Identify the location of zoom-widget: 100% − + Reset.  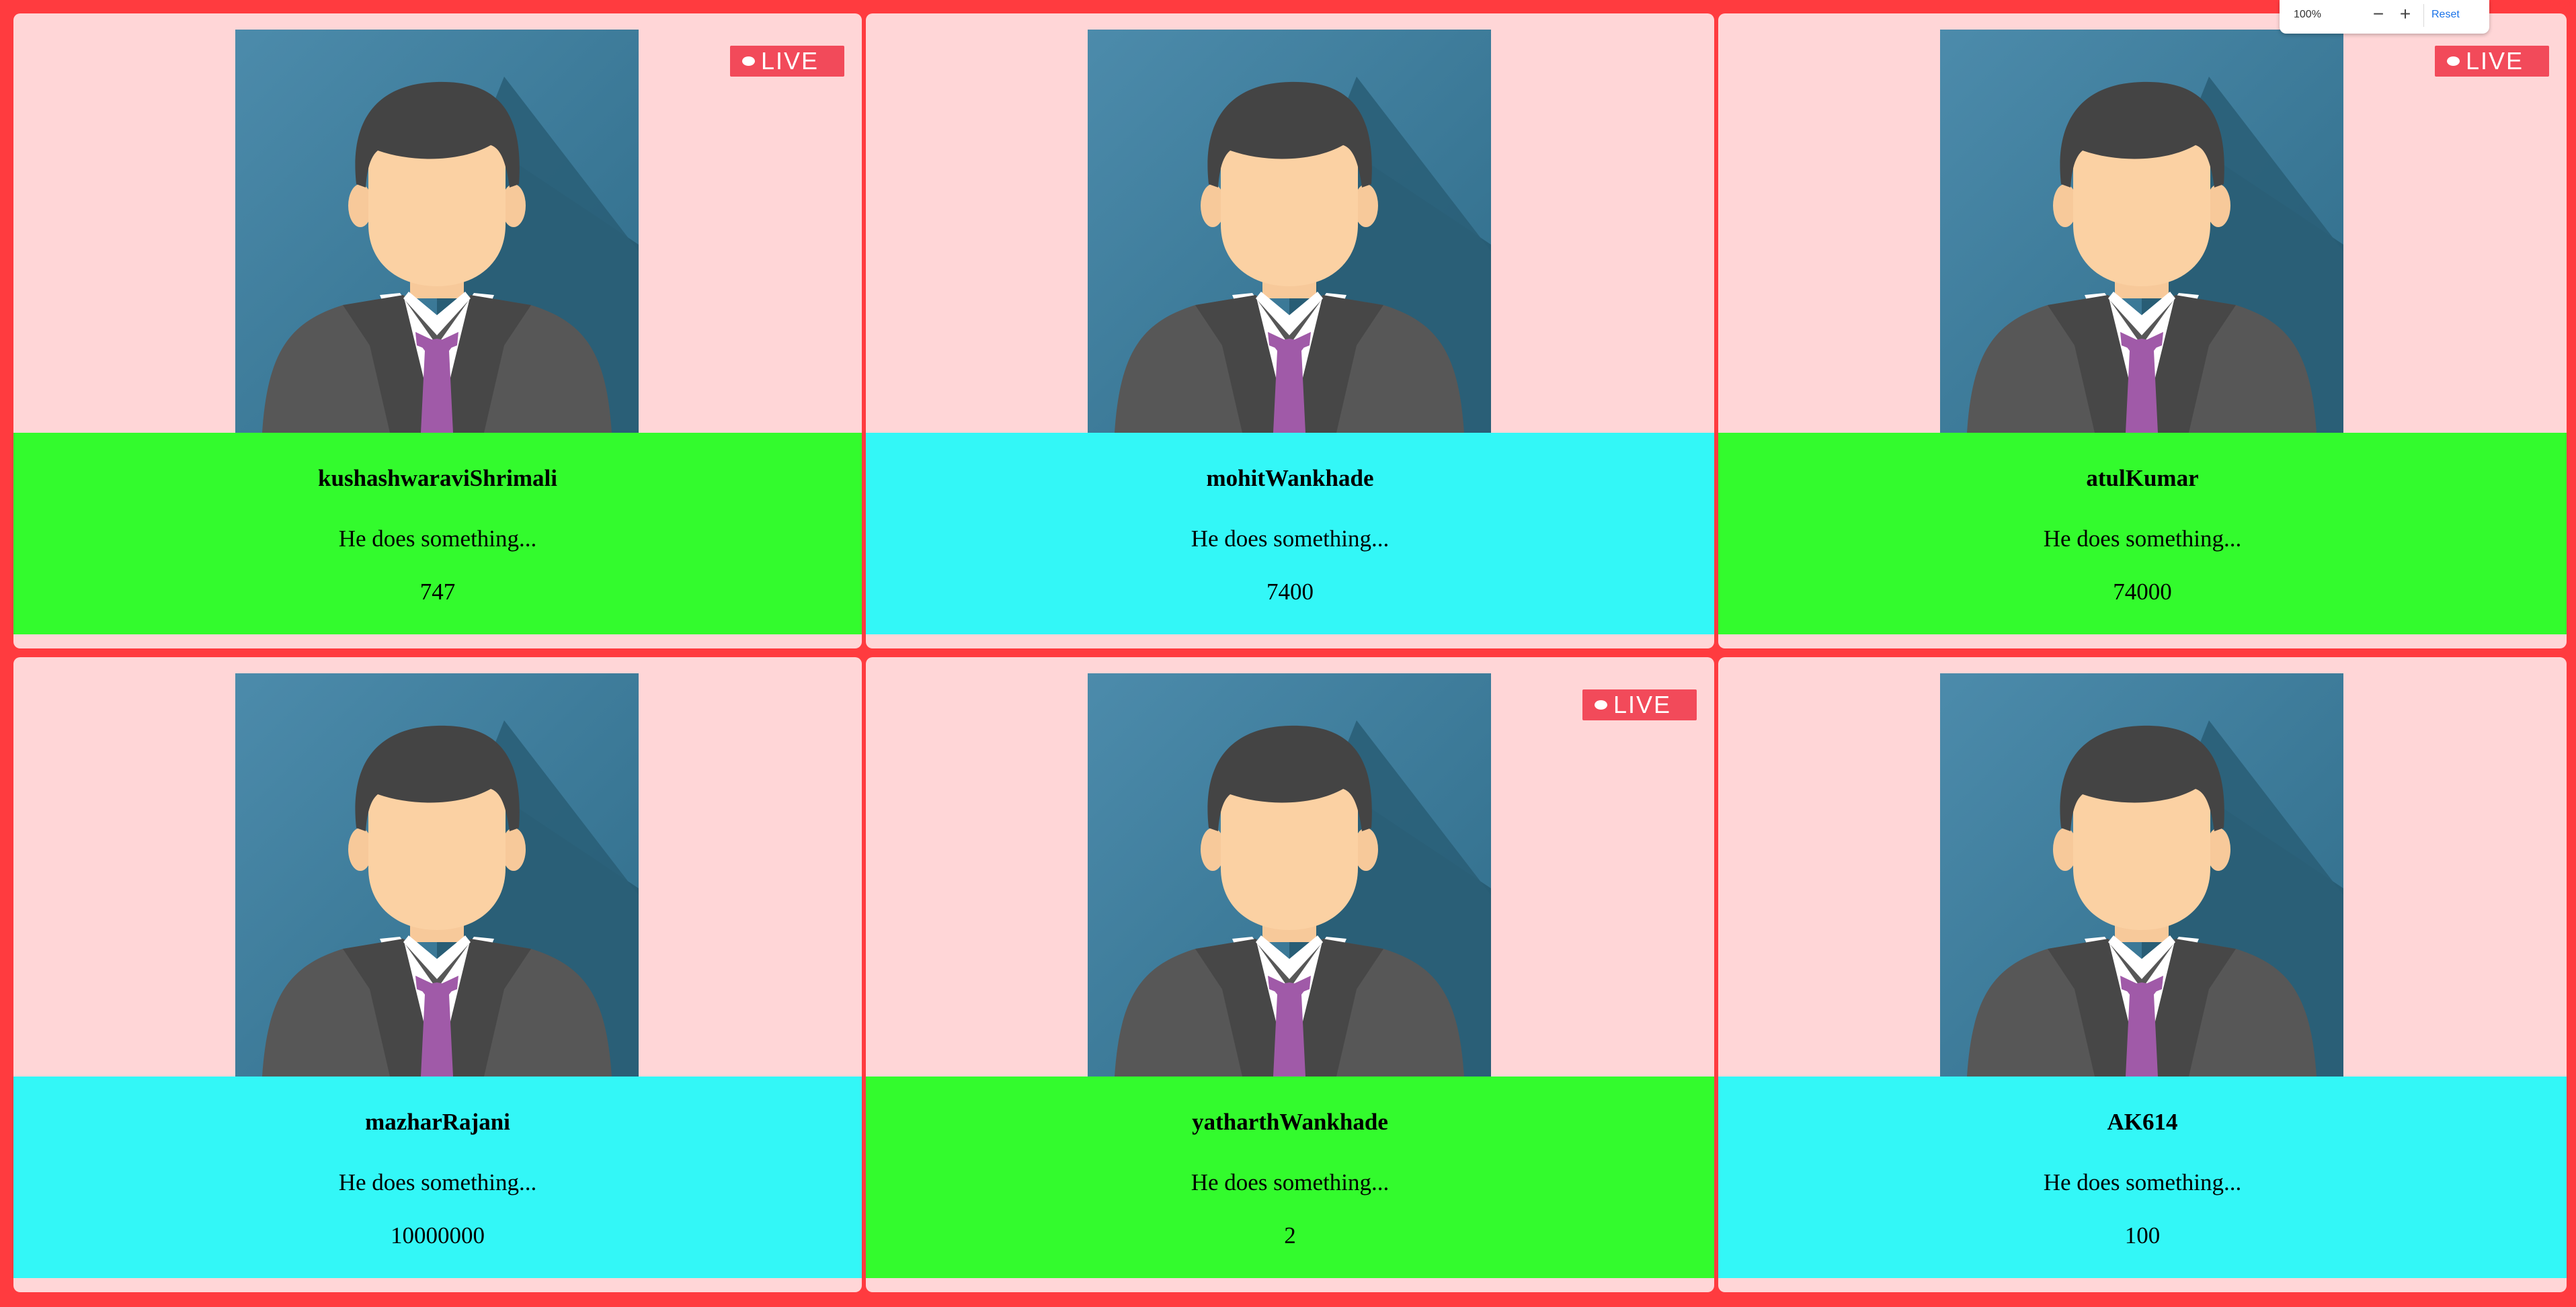
(2384, 17).